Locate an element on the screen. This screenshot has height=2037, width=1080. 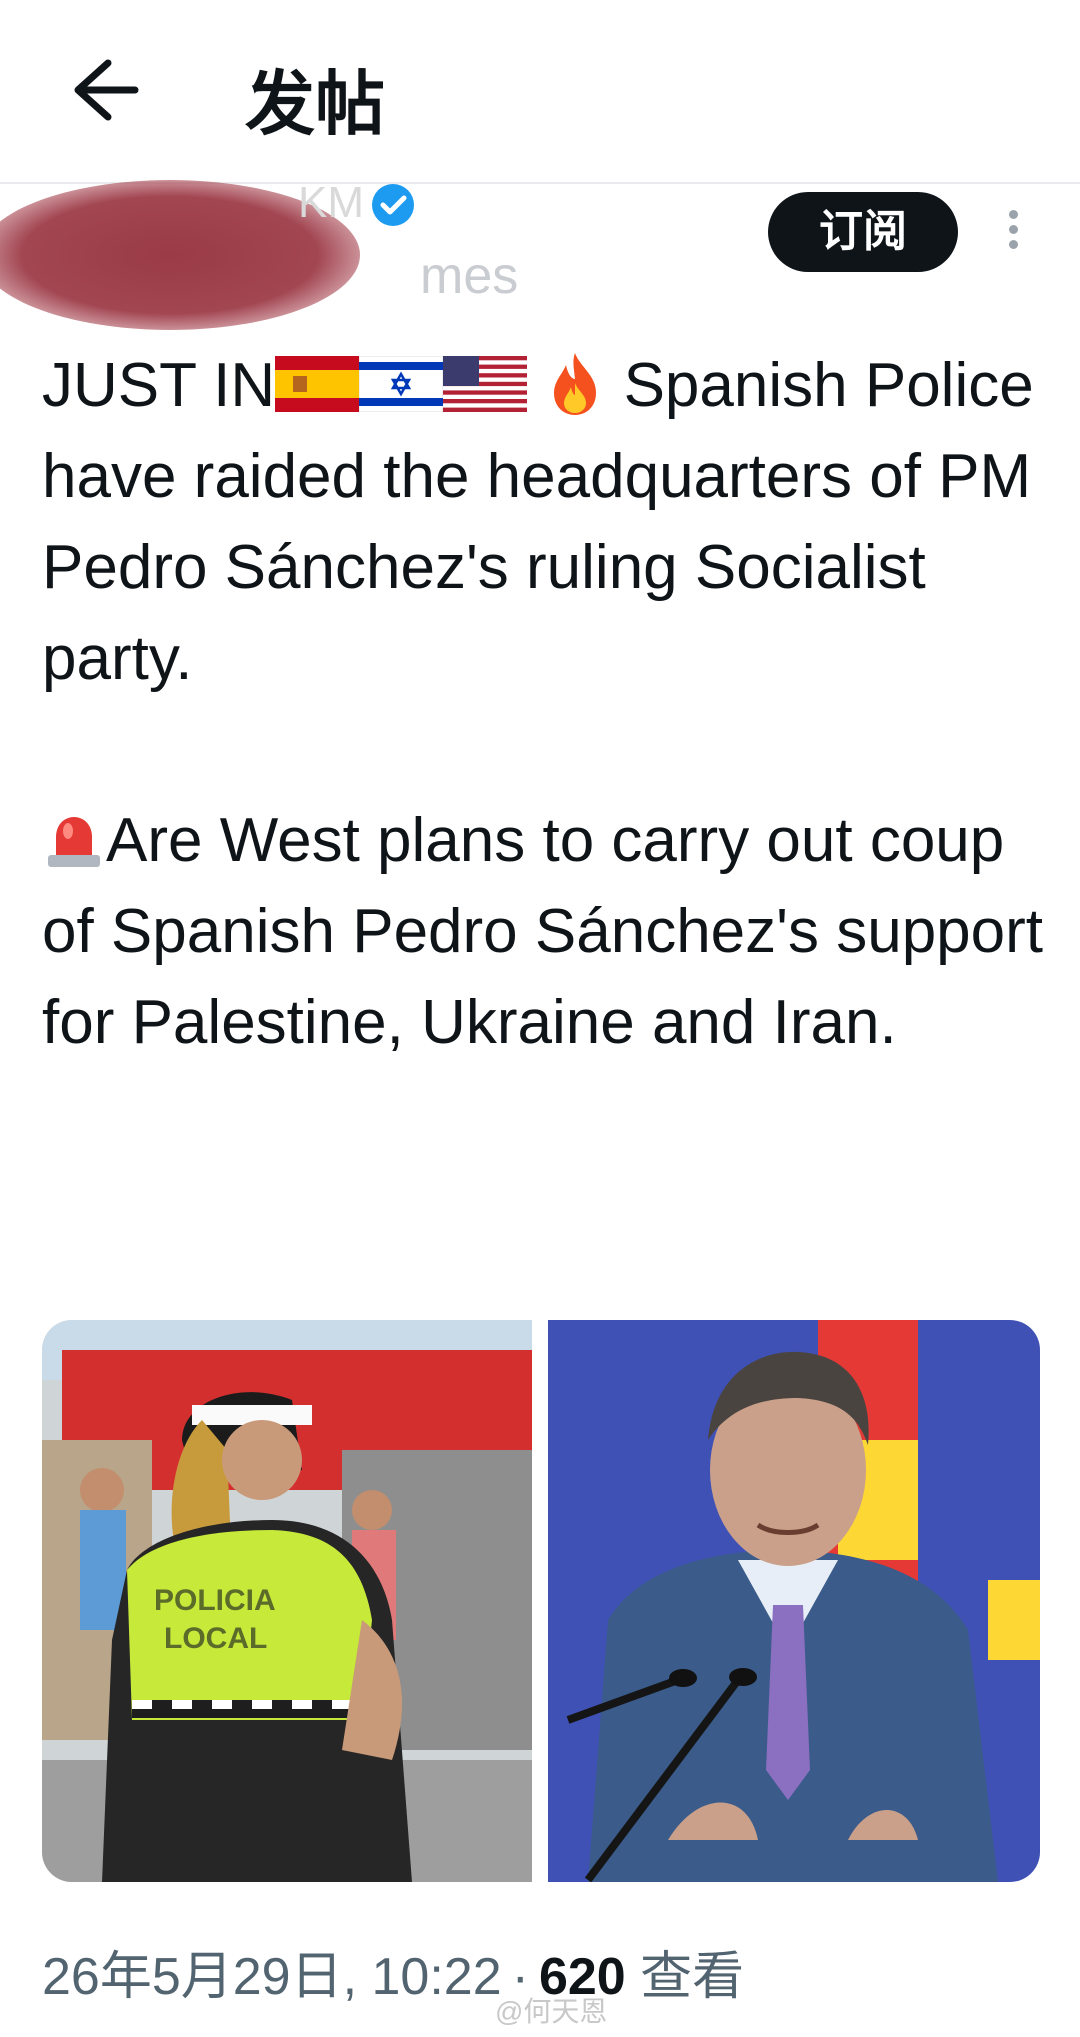
back-button is located at coordinates (100, 90).